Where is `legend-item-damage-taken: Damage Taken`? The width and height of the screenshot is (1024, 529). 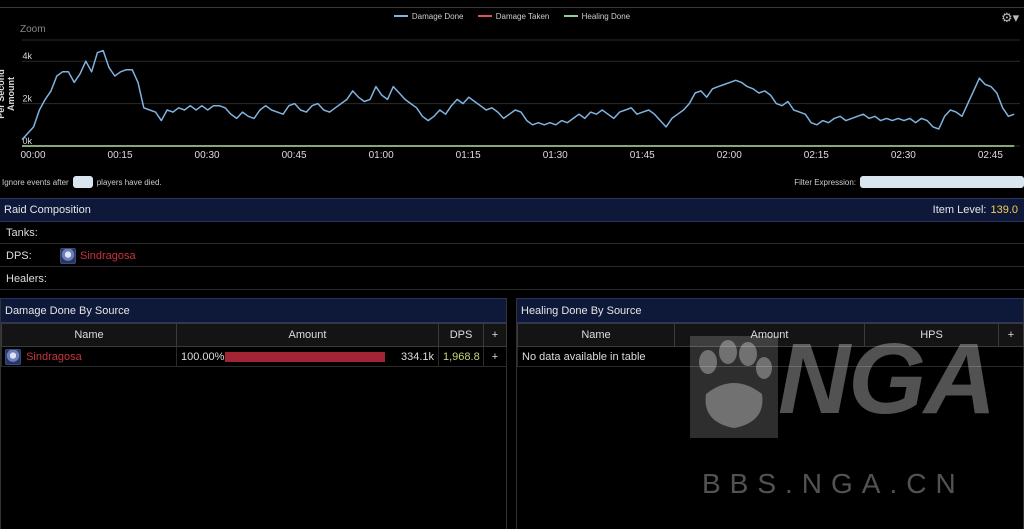
legend-item-damage-taken: Damage Taken is located at coordinates (513, 16).